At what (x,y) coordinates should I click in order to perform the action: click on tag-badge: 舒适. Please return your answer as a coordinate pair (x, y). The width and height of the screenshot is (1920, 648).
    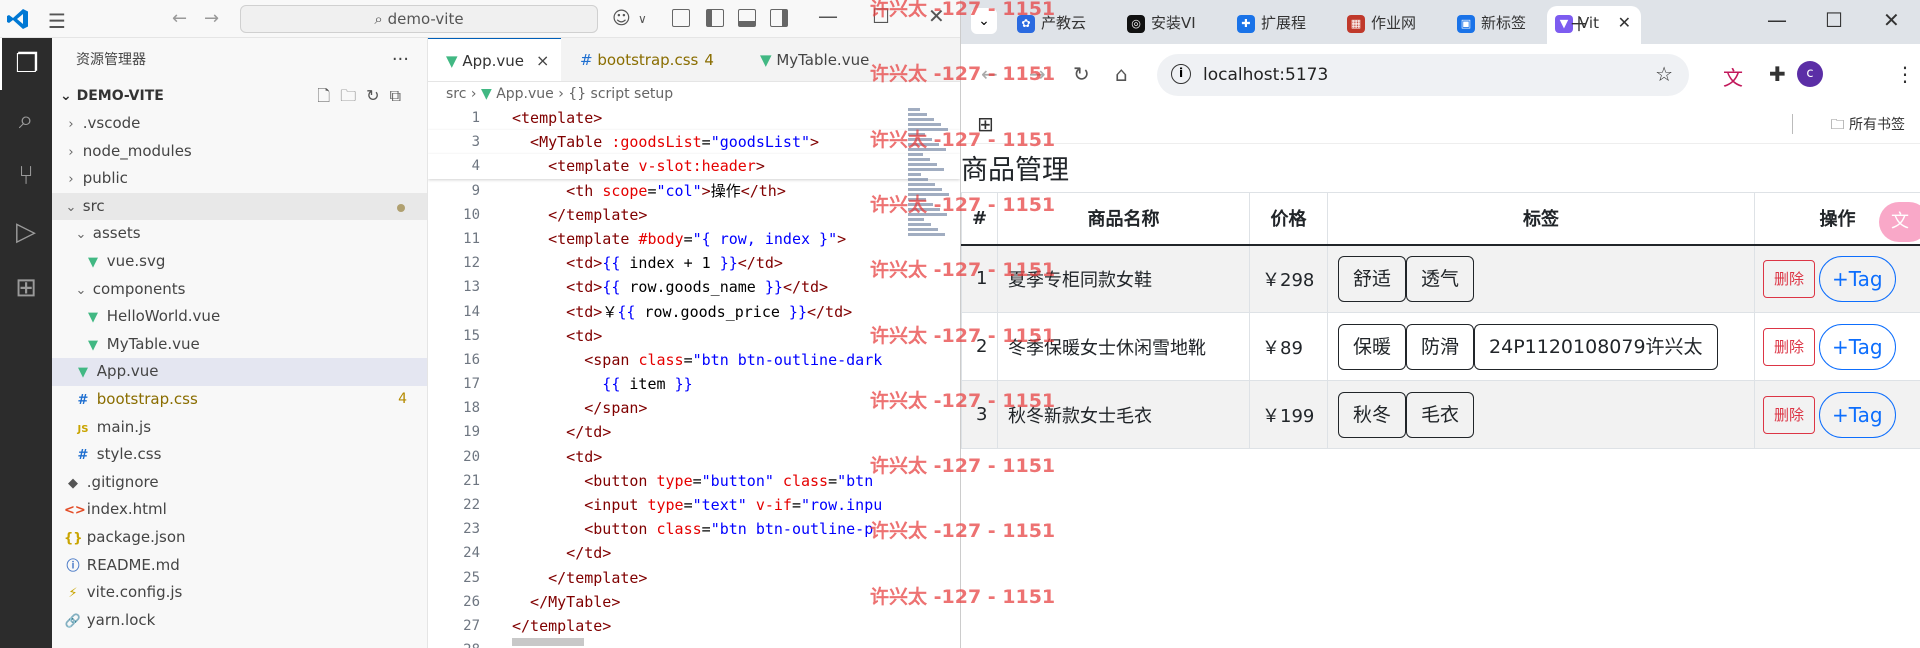
    Looking at the image, I should click on (1372, 278).